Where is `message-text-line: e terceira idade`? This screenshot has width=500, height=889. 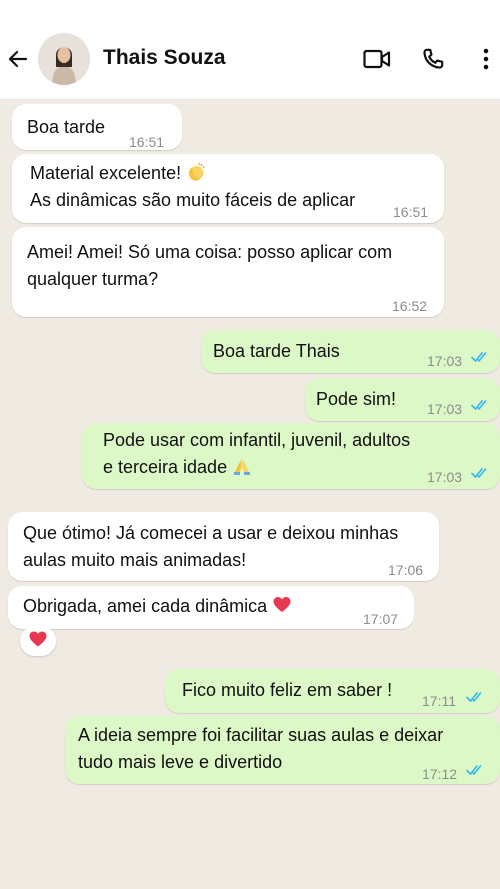
message-text-line: e terceira idade is located at coordinates (165, 467).